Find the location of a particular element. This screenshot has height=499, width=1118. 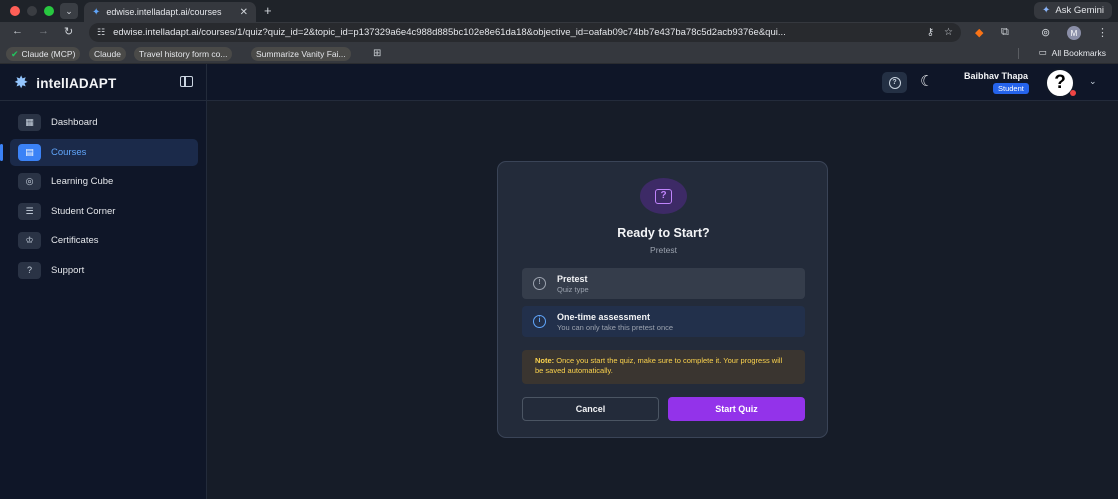

start-quiz-button: Start Quiz is located at coordinates (736, 409).